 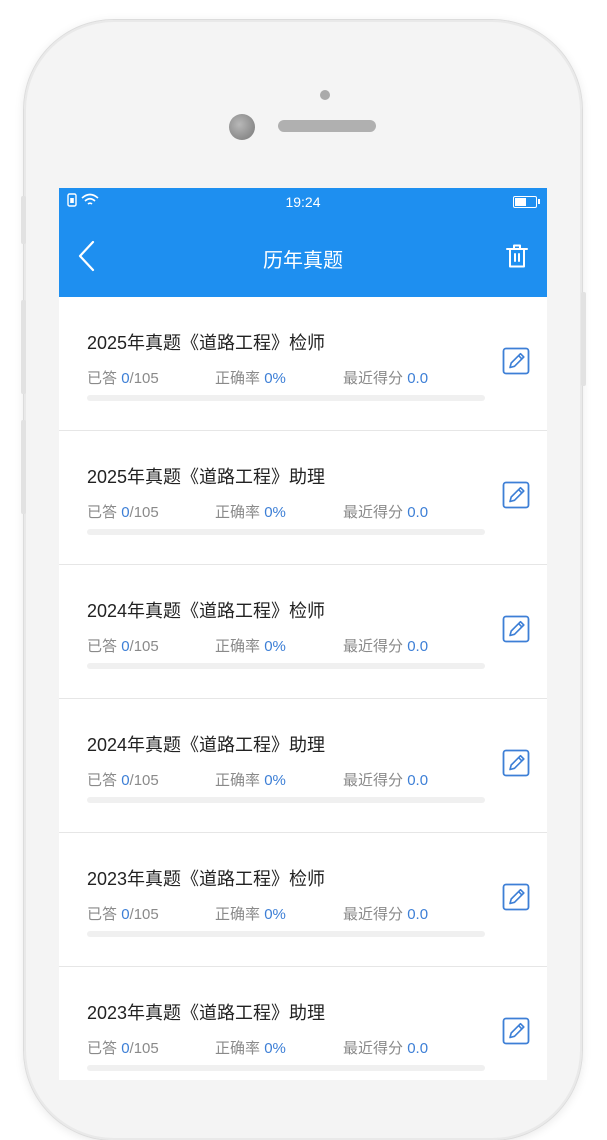 What do you see at coordinates (327, 126) in the screenshot?
I see `earpiece-speaker` at bounding box center [327, 126].